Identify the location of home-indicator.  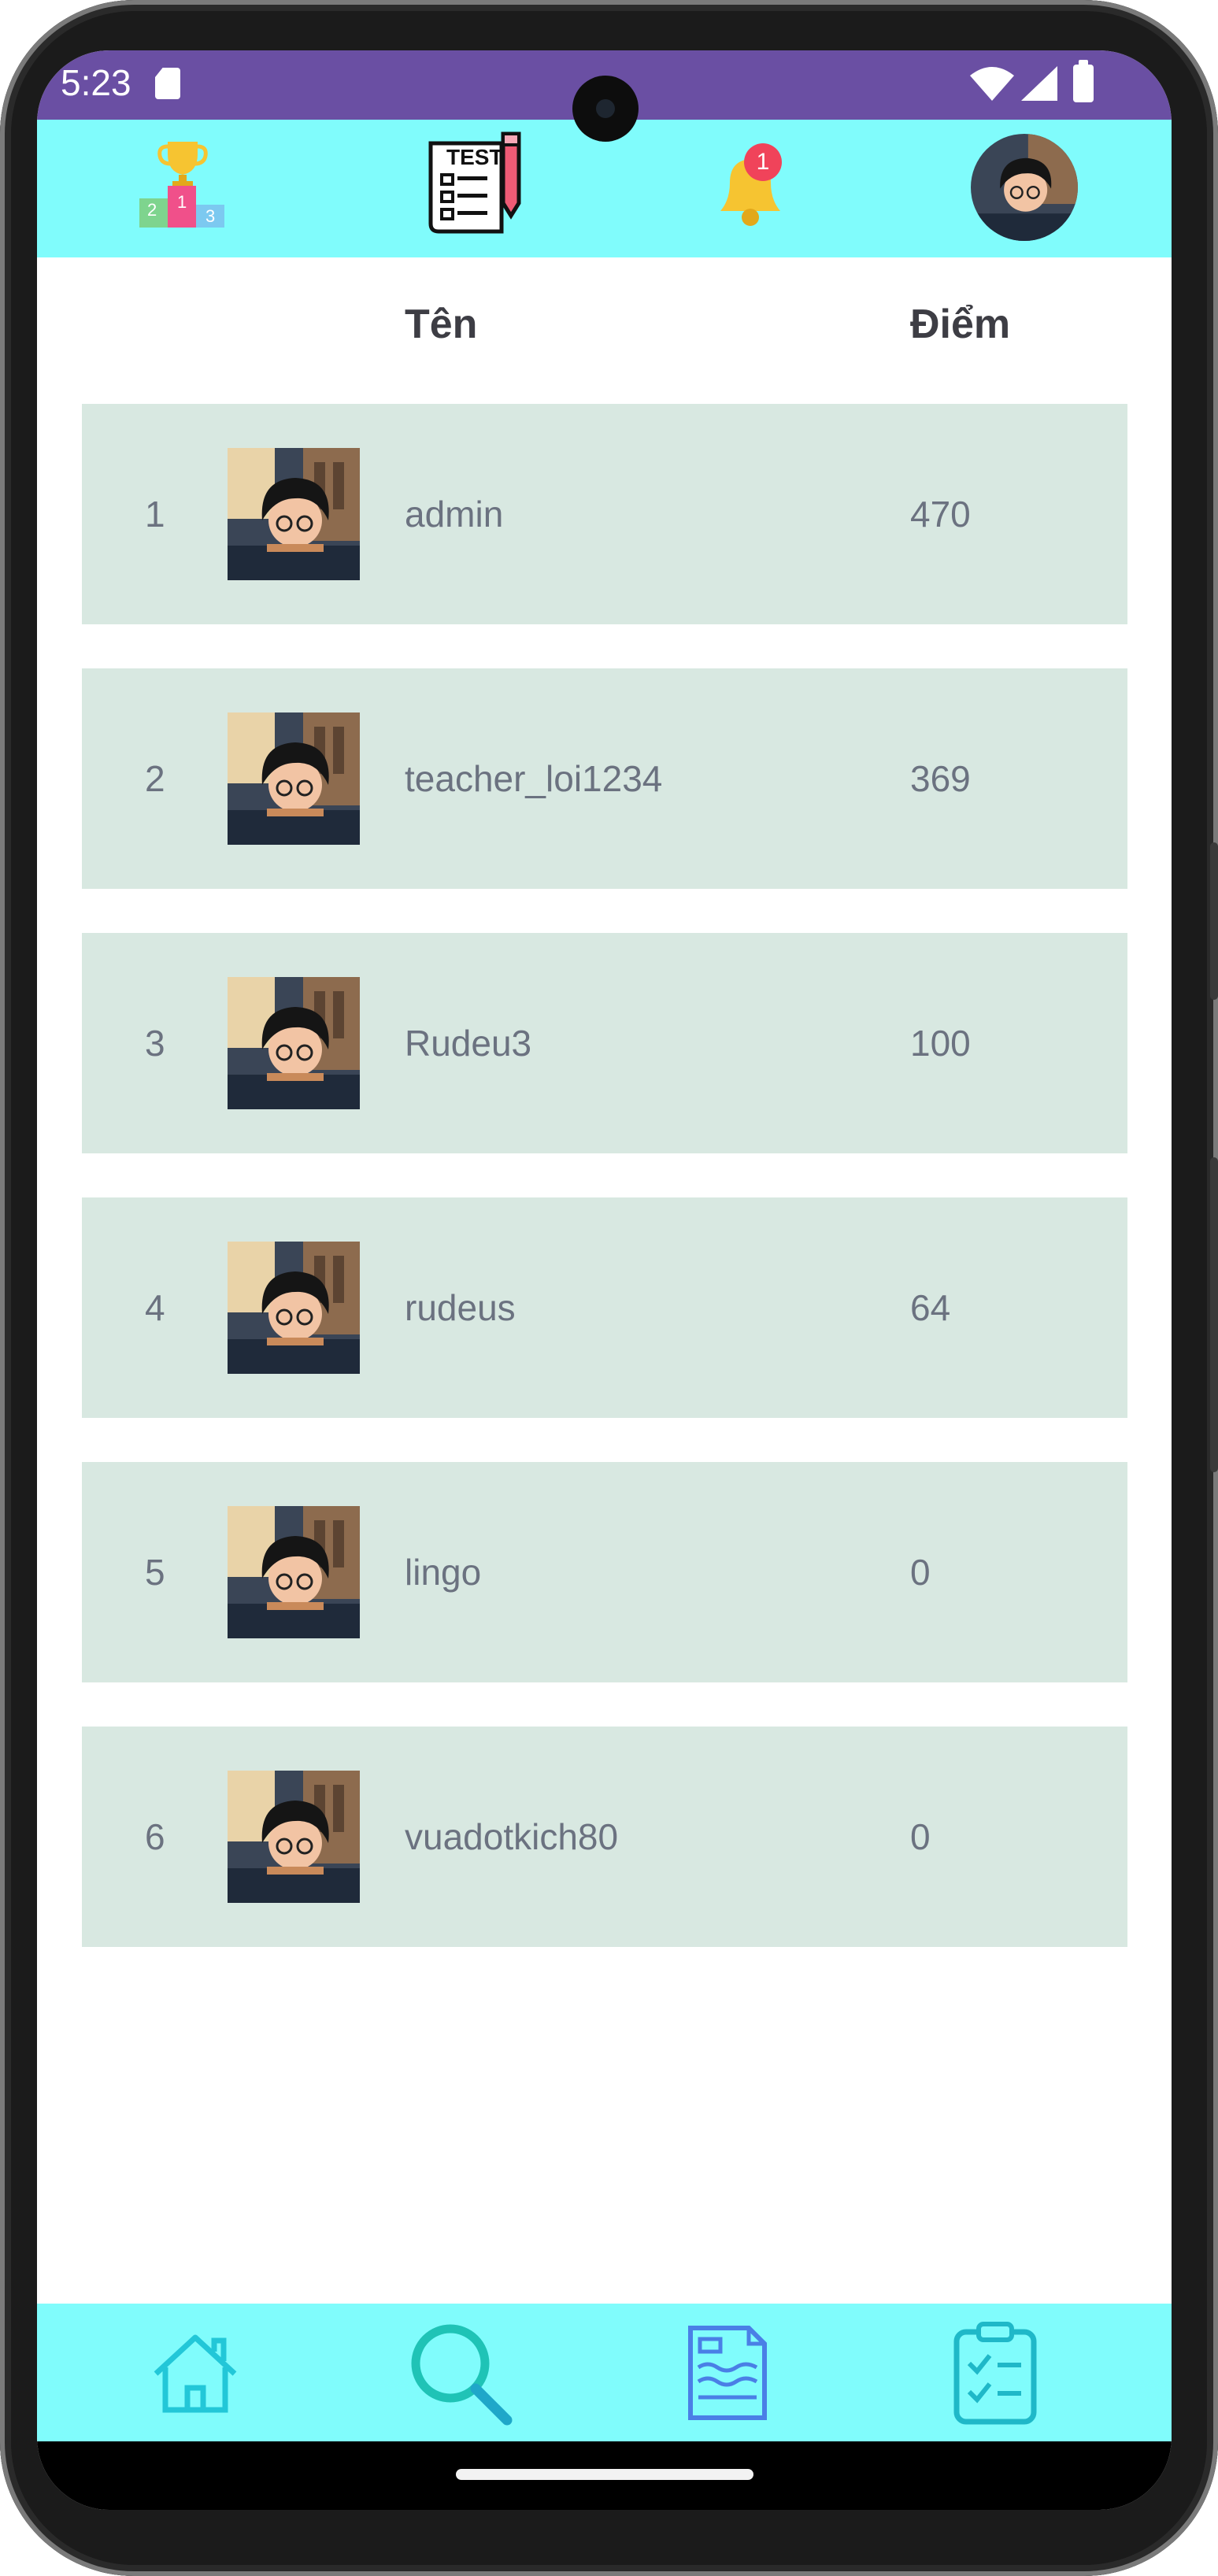
(604, 2474).